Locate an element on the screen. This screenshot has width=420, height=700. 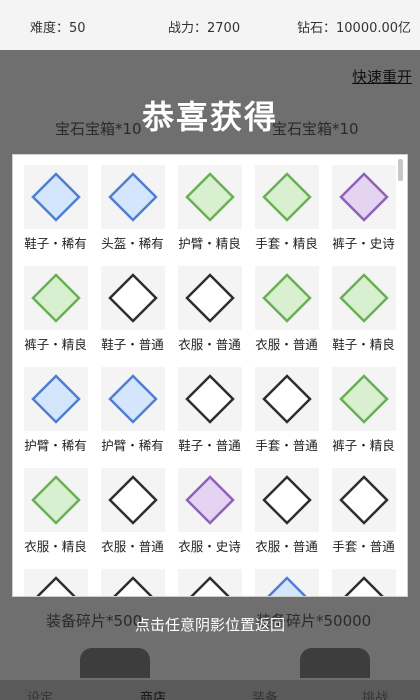
tab-settings: 设定 is located at coordinates (40, 693).